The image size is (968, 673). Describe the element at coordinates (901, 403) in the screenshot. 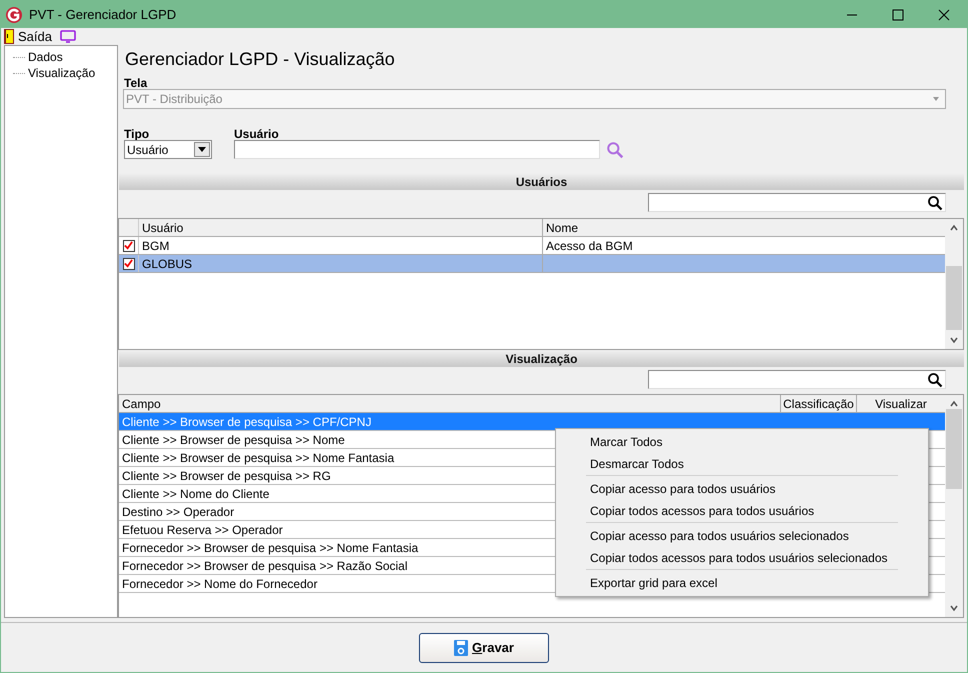

I see `column-header: Visualizar` at that location.